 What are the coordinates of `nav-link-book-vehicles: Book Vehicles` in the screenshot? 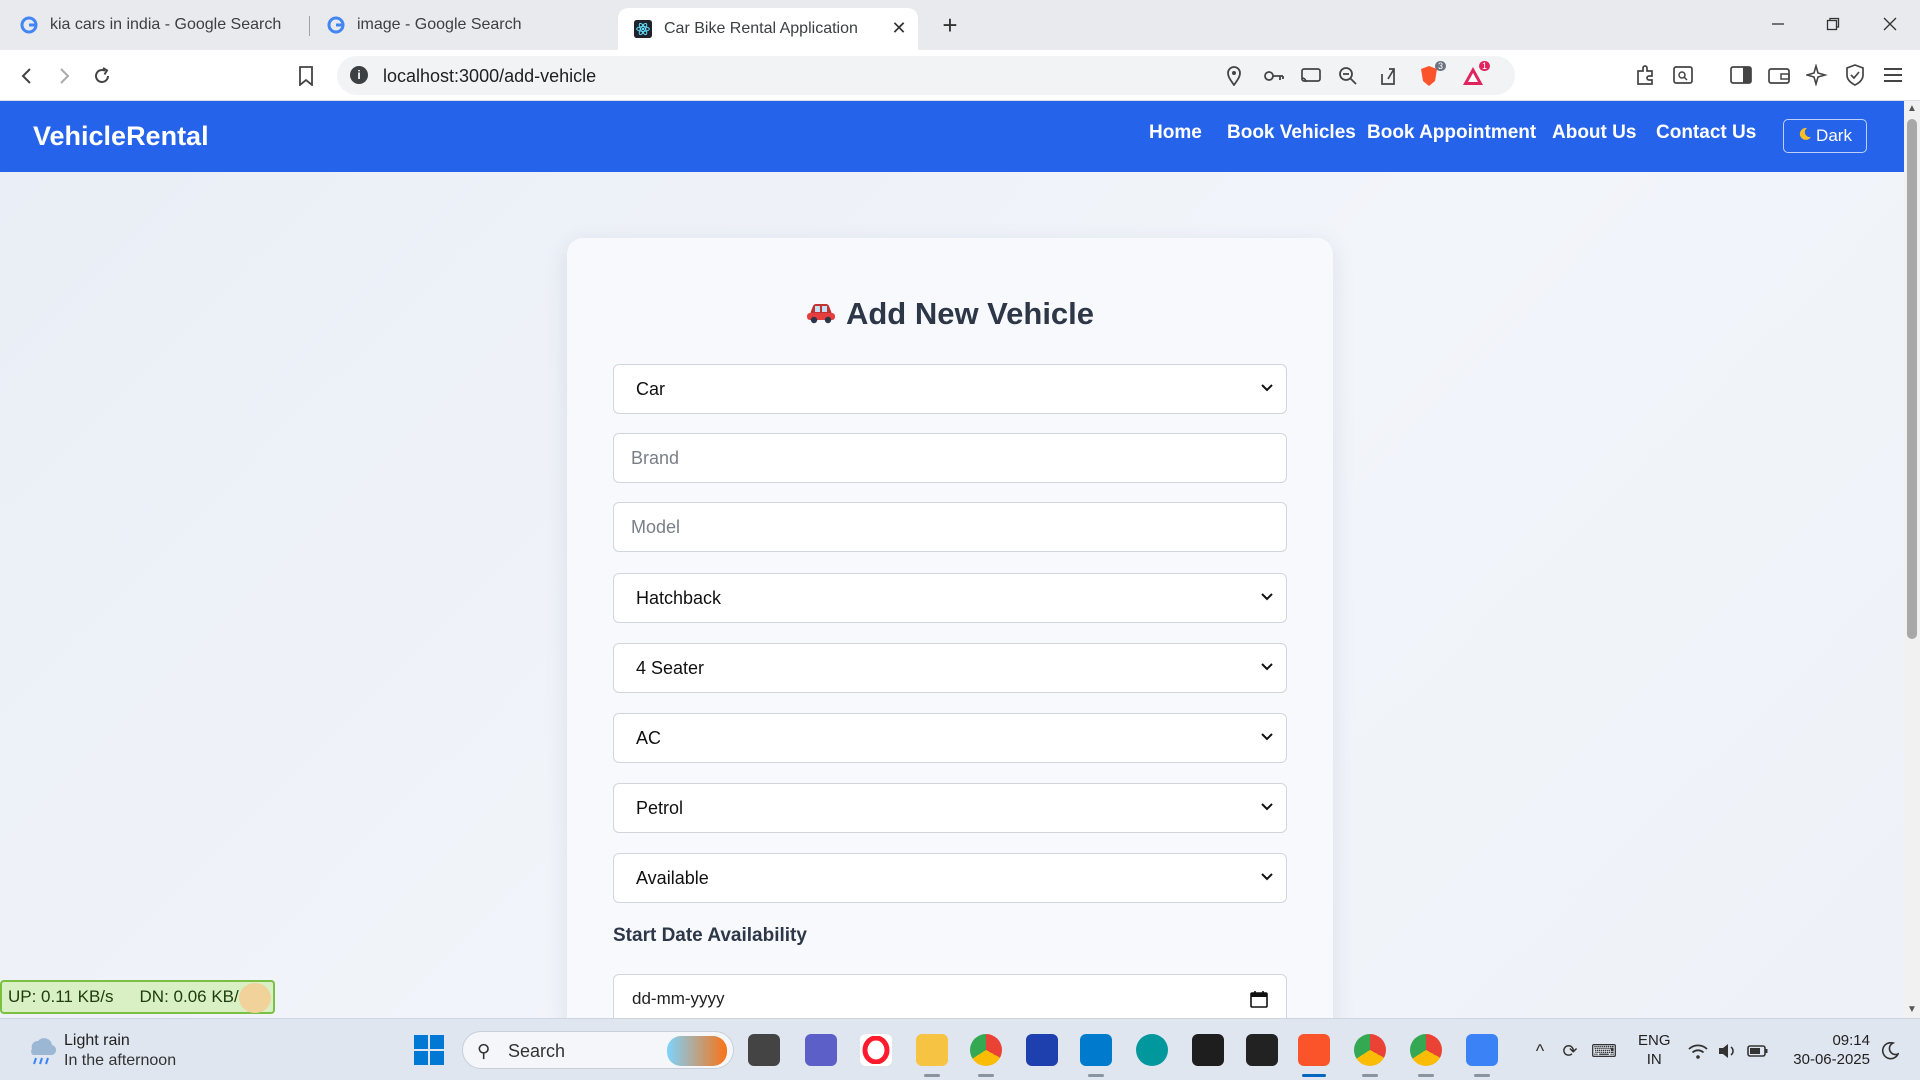 It's located at (1291, 133).